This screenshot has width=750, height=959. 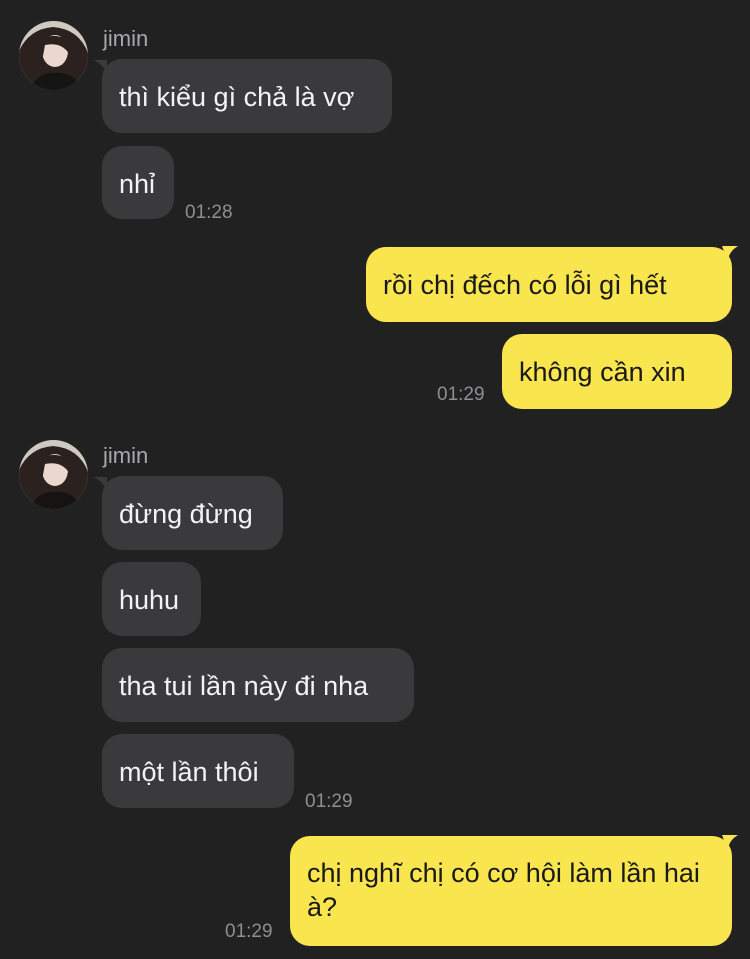 What do you see at coordinates (549, 284) in the screenshot?
I see `message-bubble-outgoing: rồi chị đếch có lỗi gì hết` at bounding box center [549, 284].